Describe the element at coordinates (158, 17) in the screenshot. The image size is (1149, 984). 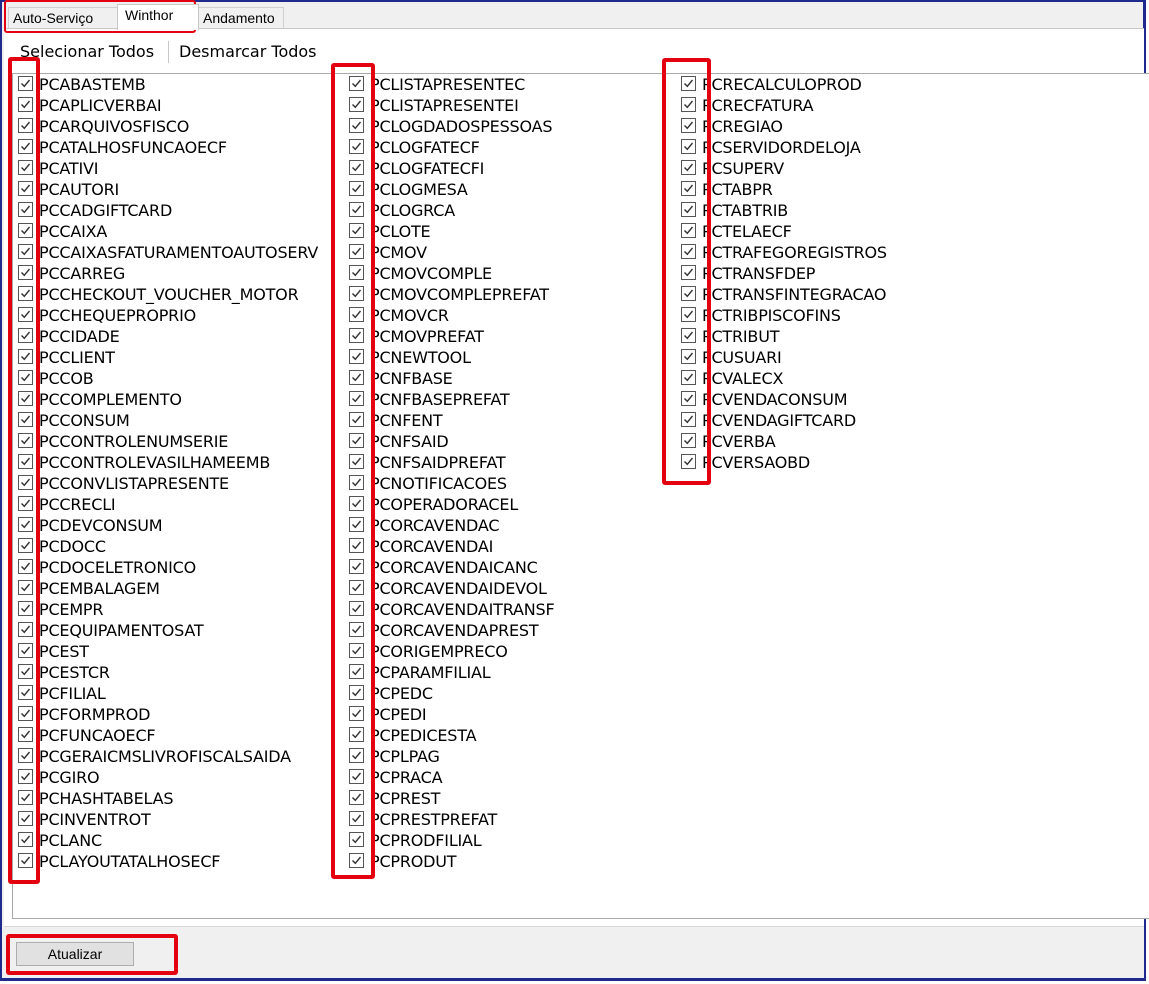
I see `tab-winthor: Winthor` at that location.